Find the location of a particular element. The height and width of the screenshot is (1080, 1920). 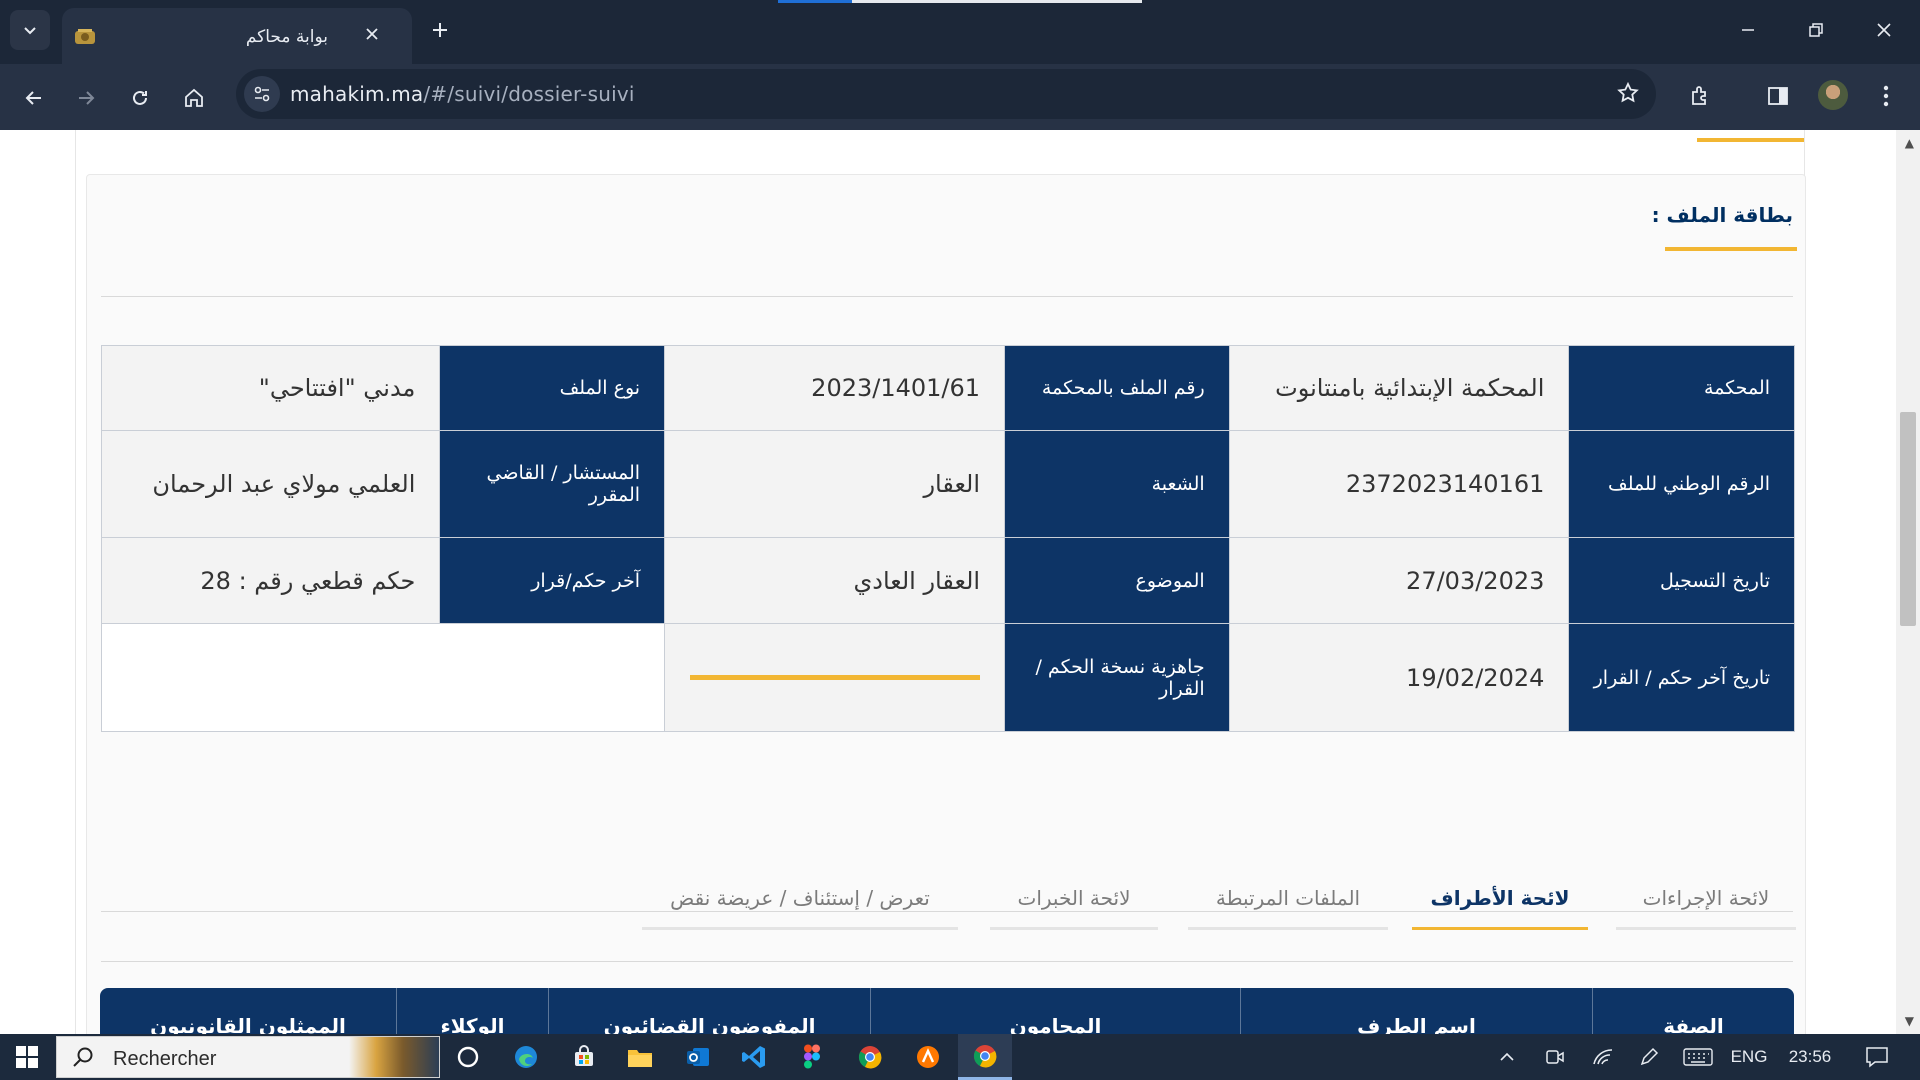

store-icon is located at coordinates (584, 1055).